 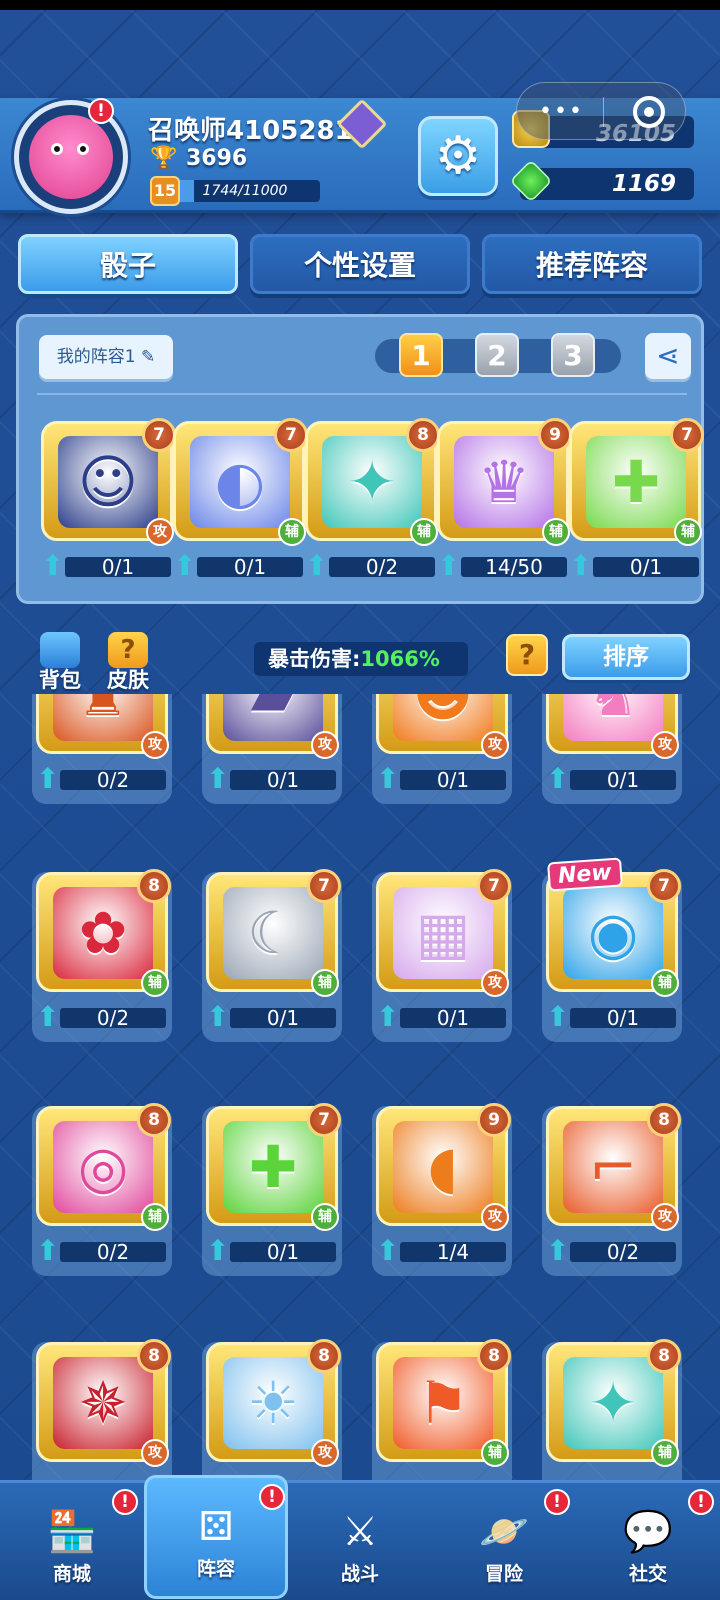 I want to click on bread-icon: ◖, so click(x=443, y=1167).